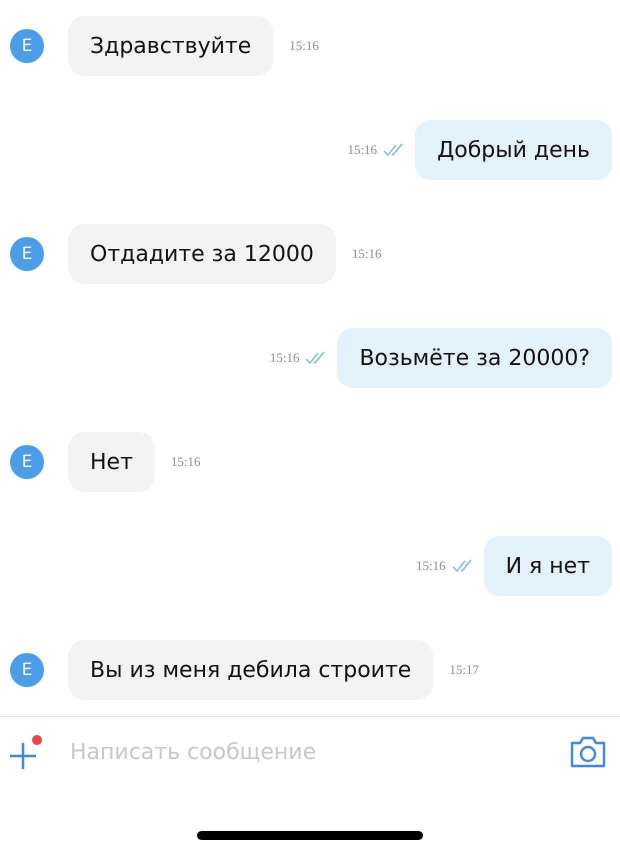 This screenshot has width=620, height=849. Describe the element at coordinates (111, 462) in the screenshot. I see `message-bubble: Нет` at that location.